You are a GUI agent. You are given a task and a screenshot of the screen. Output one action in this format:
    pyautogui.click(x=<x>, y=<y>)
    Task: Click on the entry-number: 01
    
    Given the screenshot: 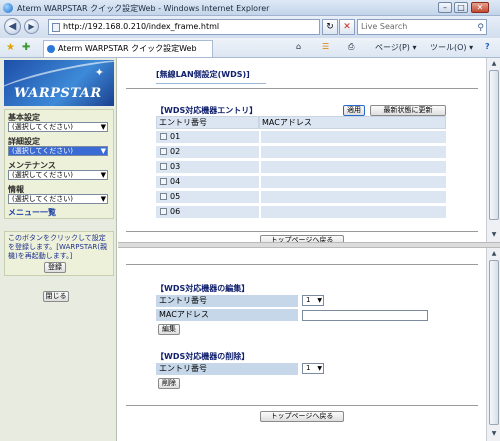 What is the action you would take?
    pyautogui.click(x=175, y=136)
    